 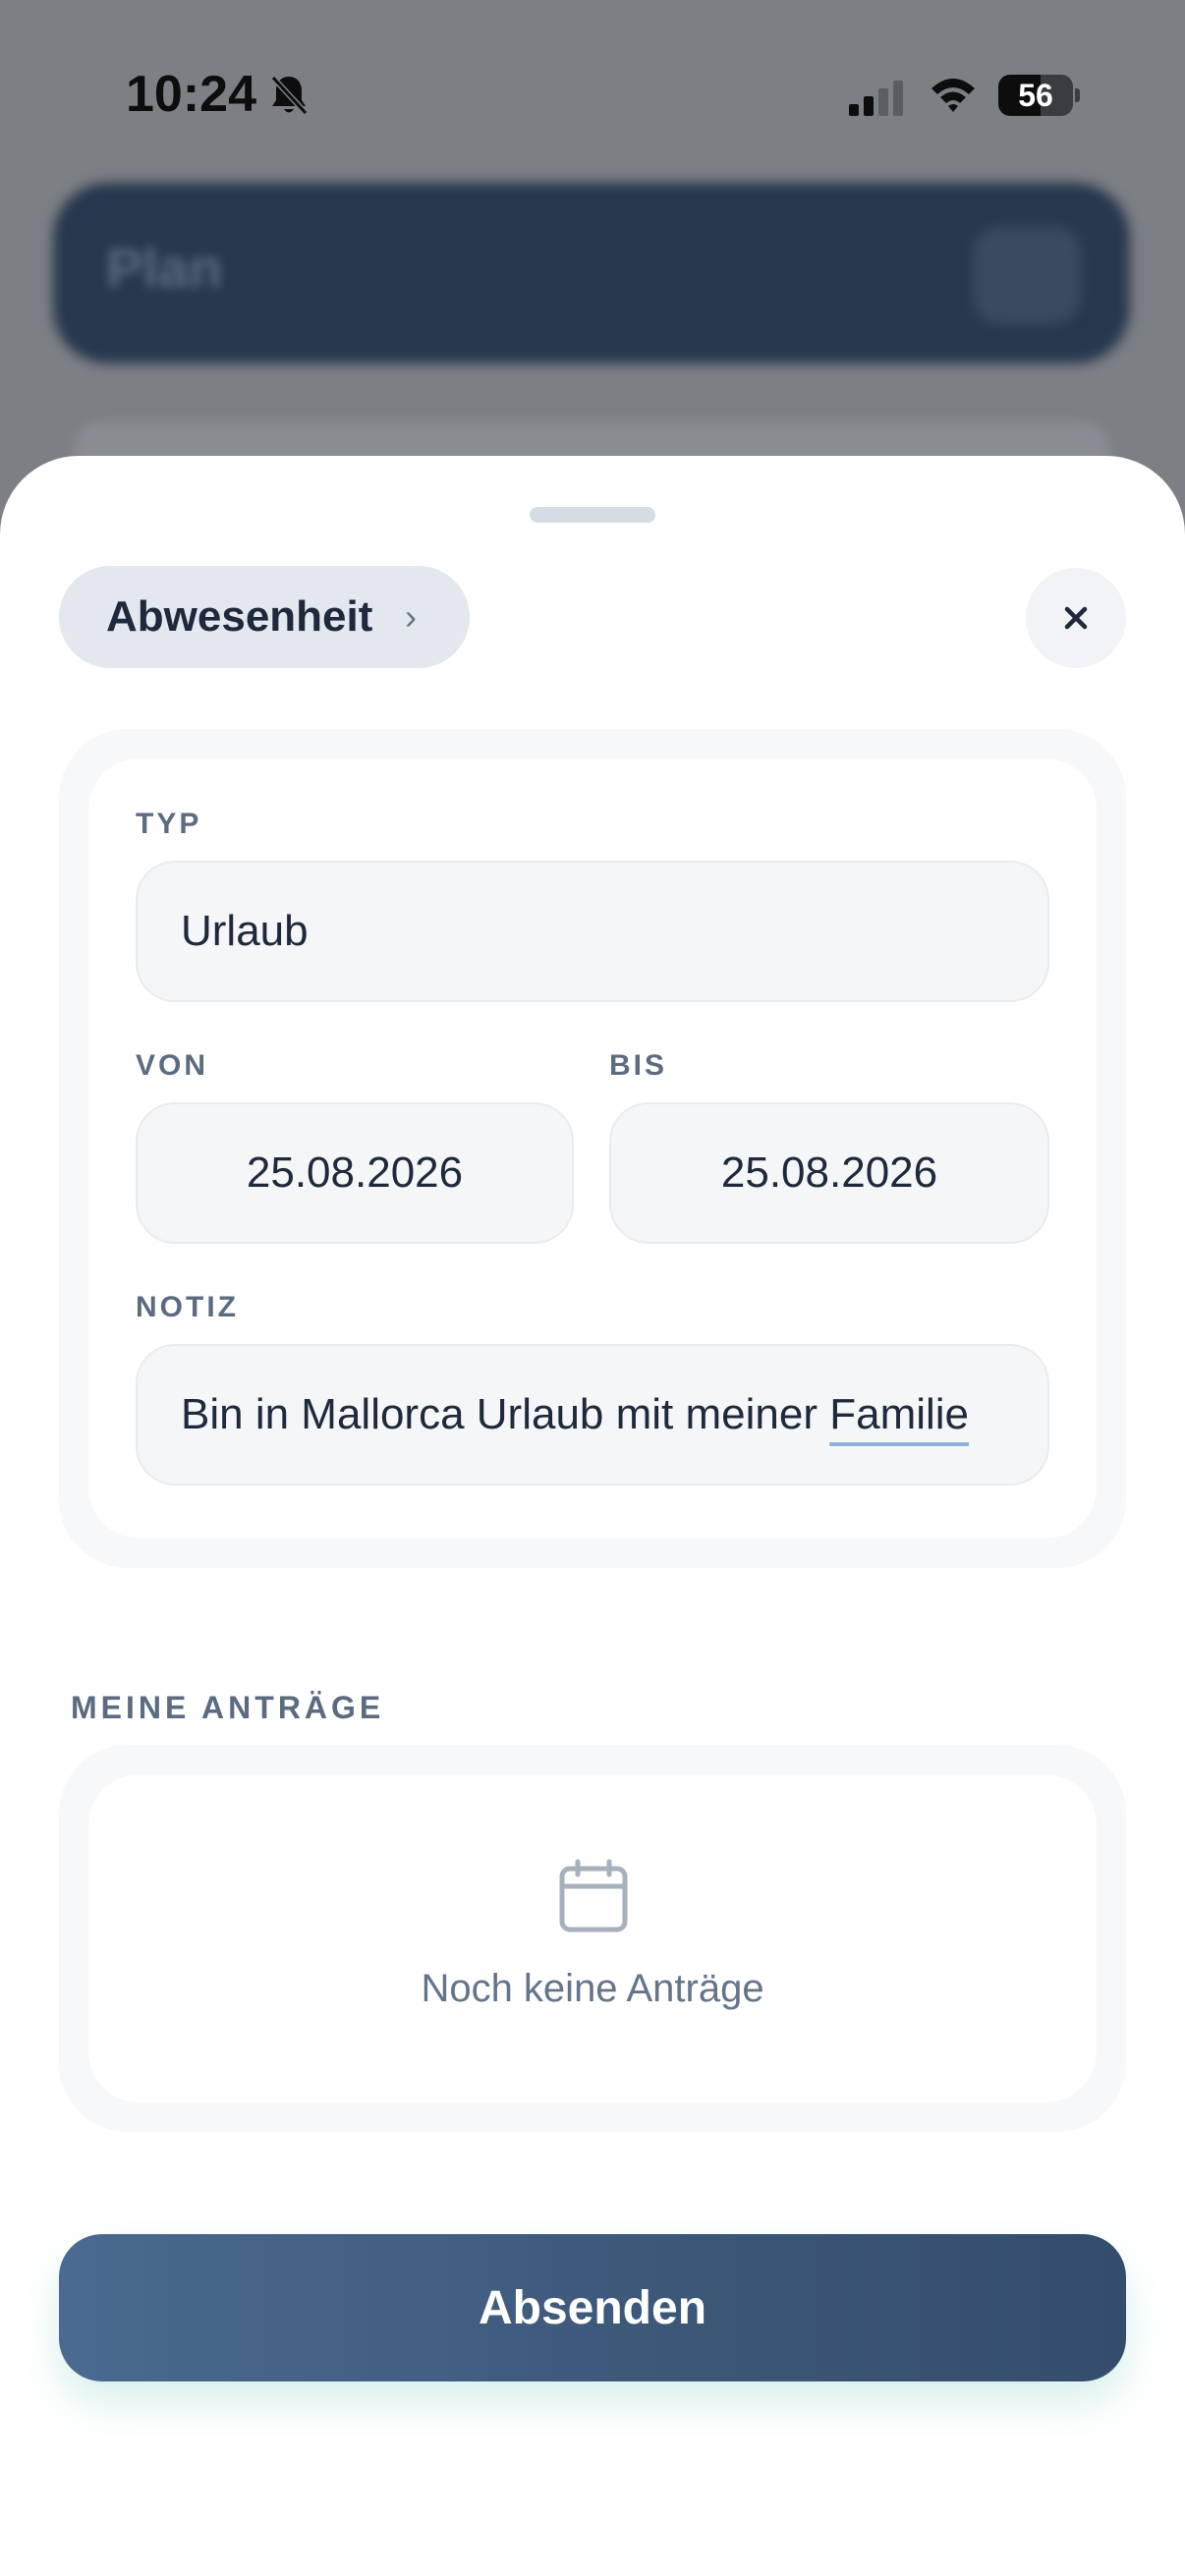 I want to click on to-date-field: 25.08.2026, so click(x=829, y=1173).